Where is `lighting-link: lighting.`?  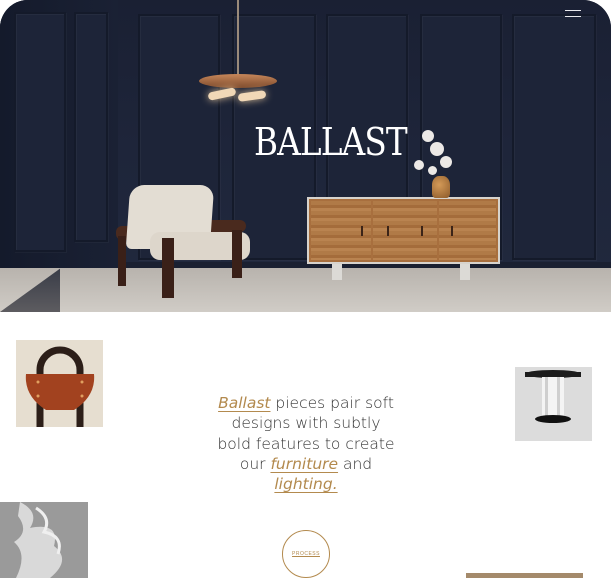 lighting-link: lighting. is located at coordinates (305, 484).